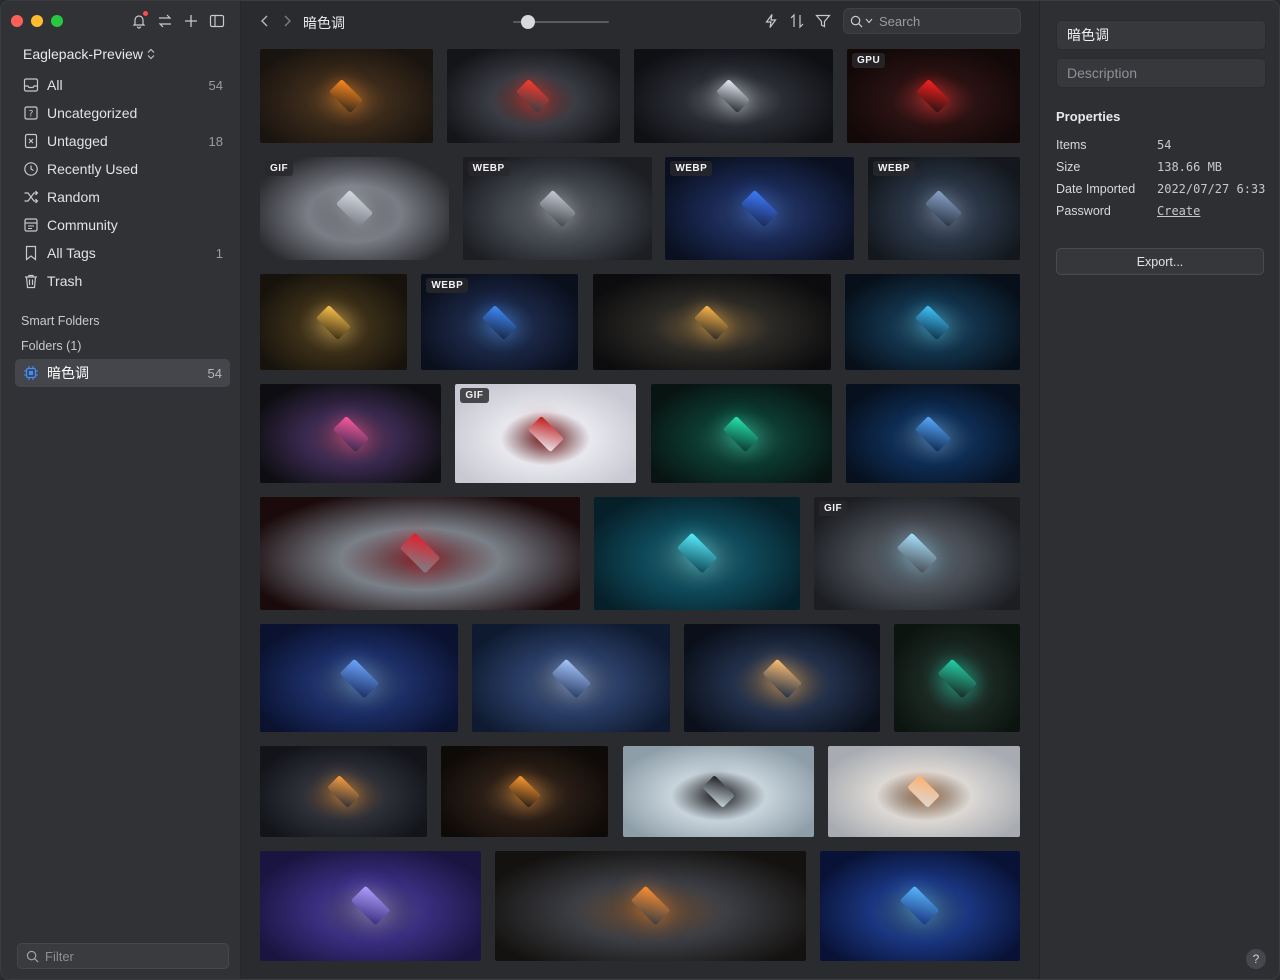 The width and height of the screenshot is (1280, 980). Describe the element at coordinates (640, 21) in the screenshot. I see `main-toolbar: 暗色调` at that location.